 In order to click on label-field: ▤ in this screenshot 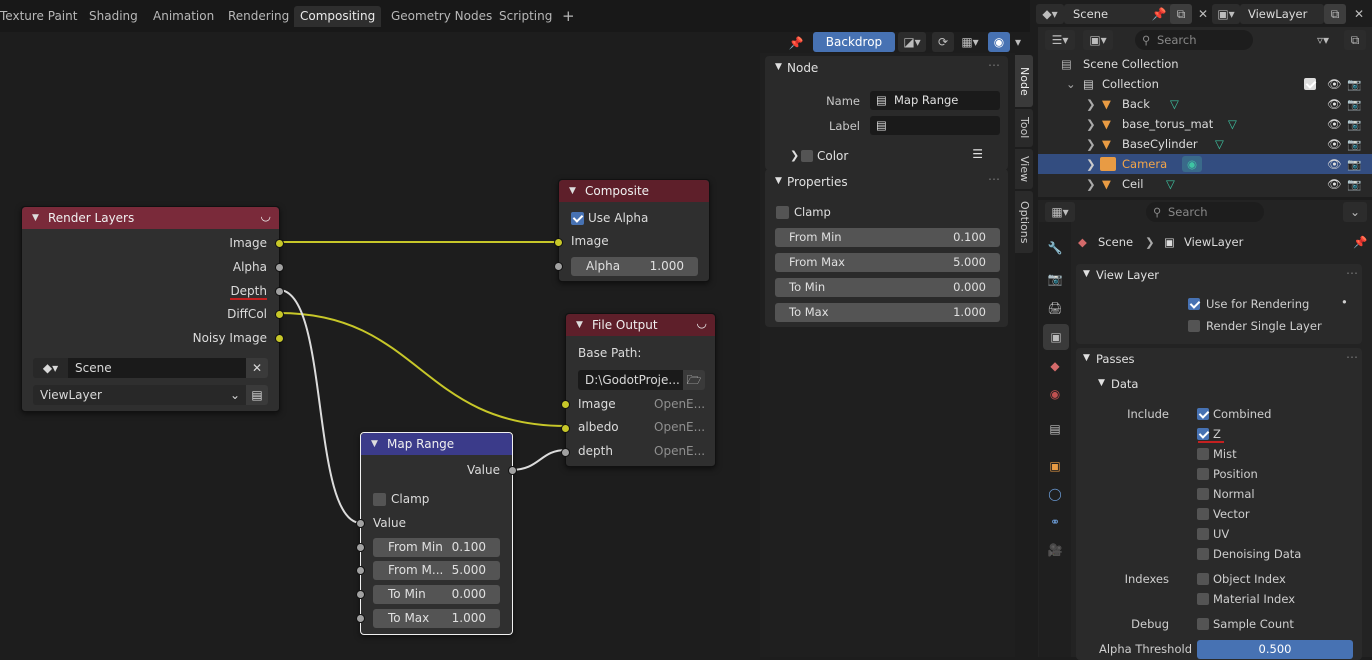, I will do `click(935, 125)`.